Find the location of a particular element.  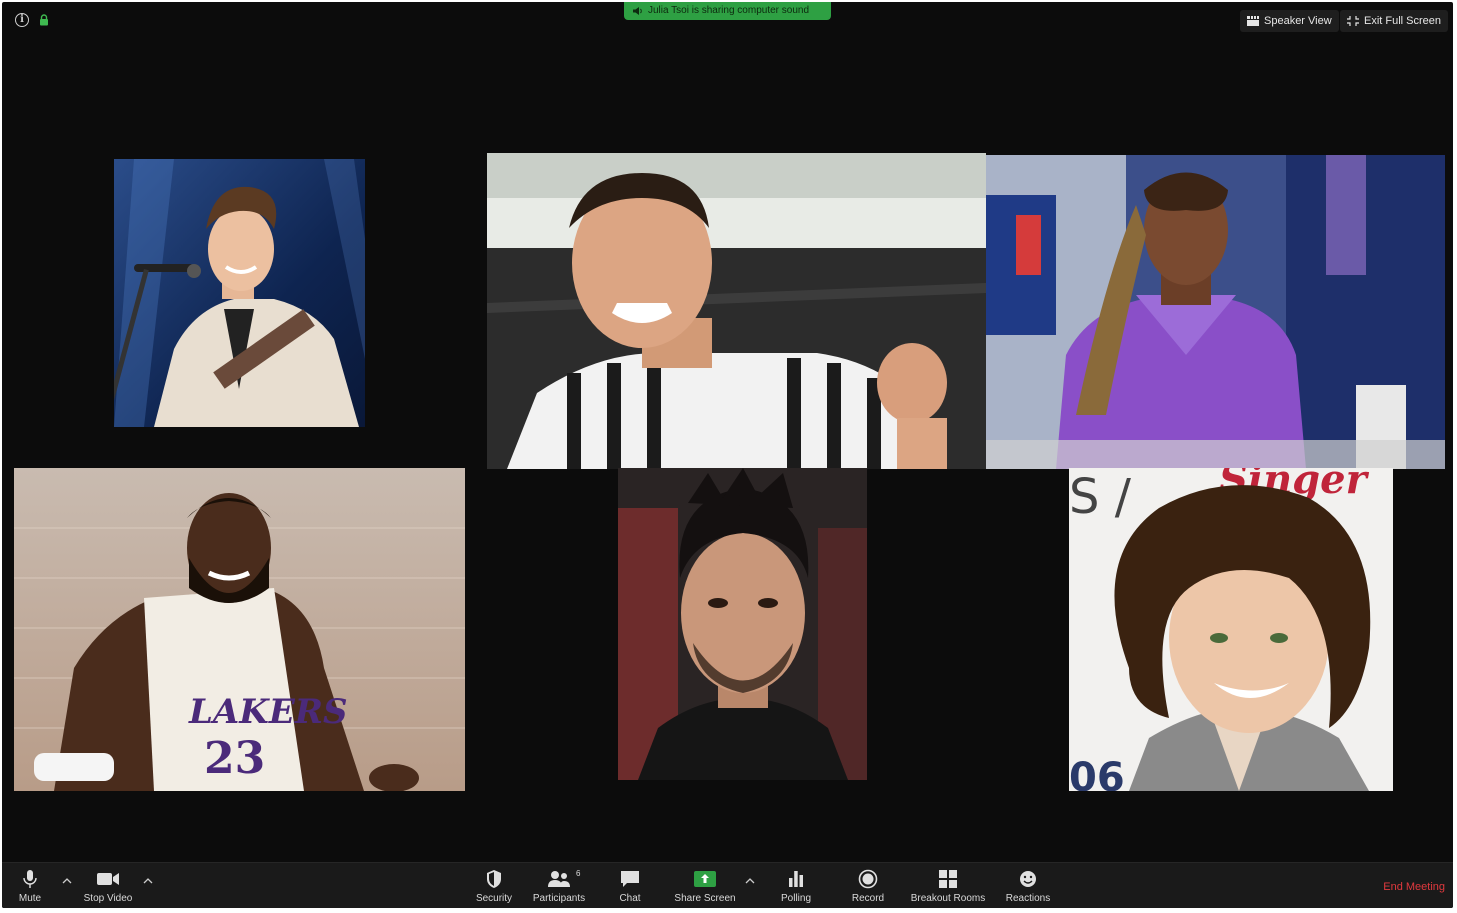

speaker-view-button: Speaker View is located at coordinates (1289, 21).